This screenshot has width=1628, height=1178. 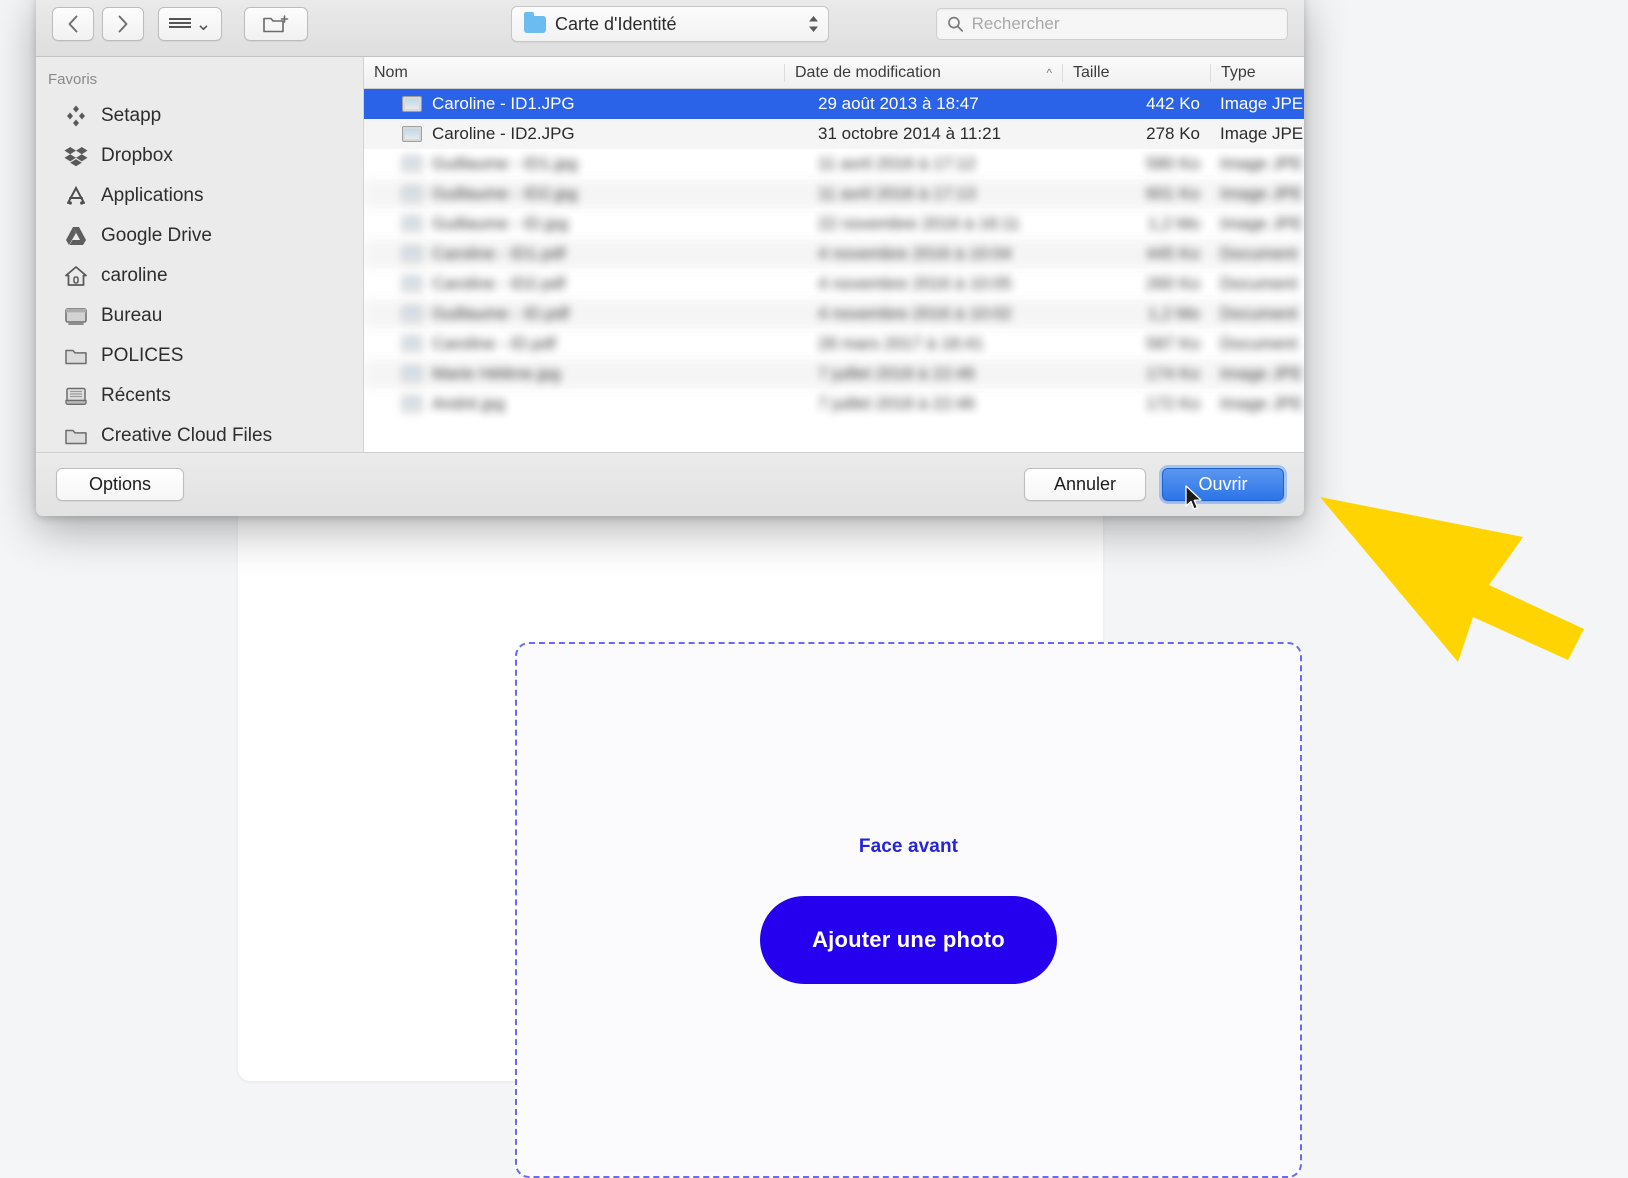 I want to click on file-date-cell: 11 avril 2016 à 17:12, so click(x=923, y=164).